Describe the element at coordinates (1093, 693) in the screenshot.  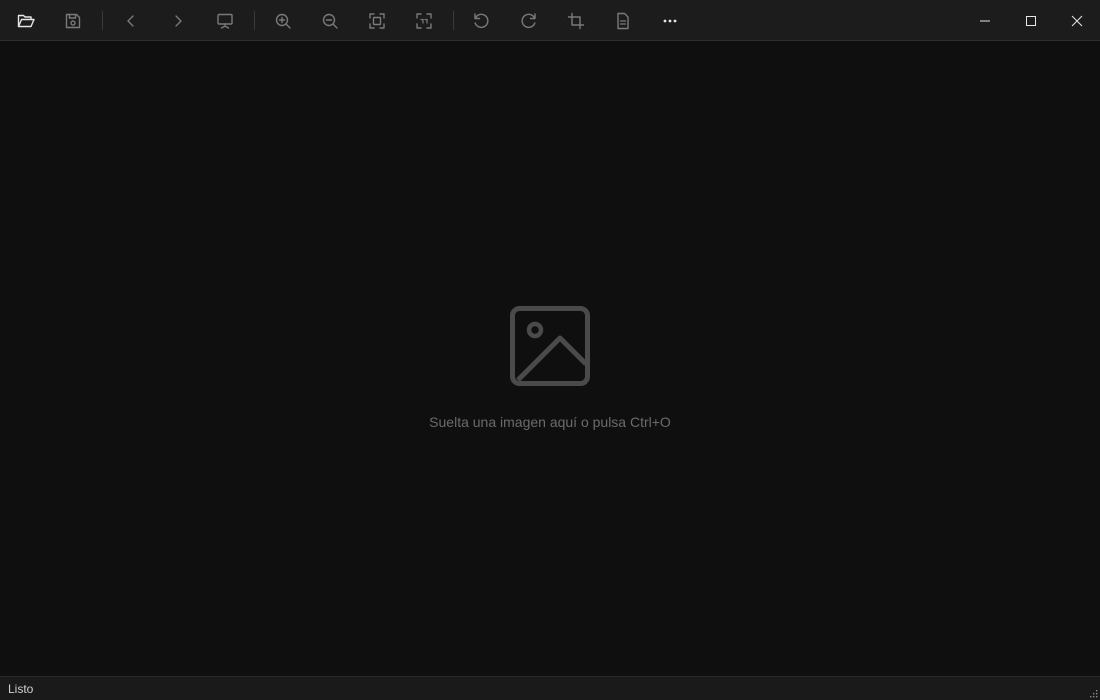
I see `resize-grip-icon` at that location.